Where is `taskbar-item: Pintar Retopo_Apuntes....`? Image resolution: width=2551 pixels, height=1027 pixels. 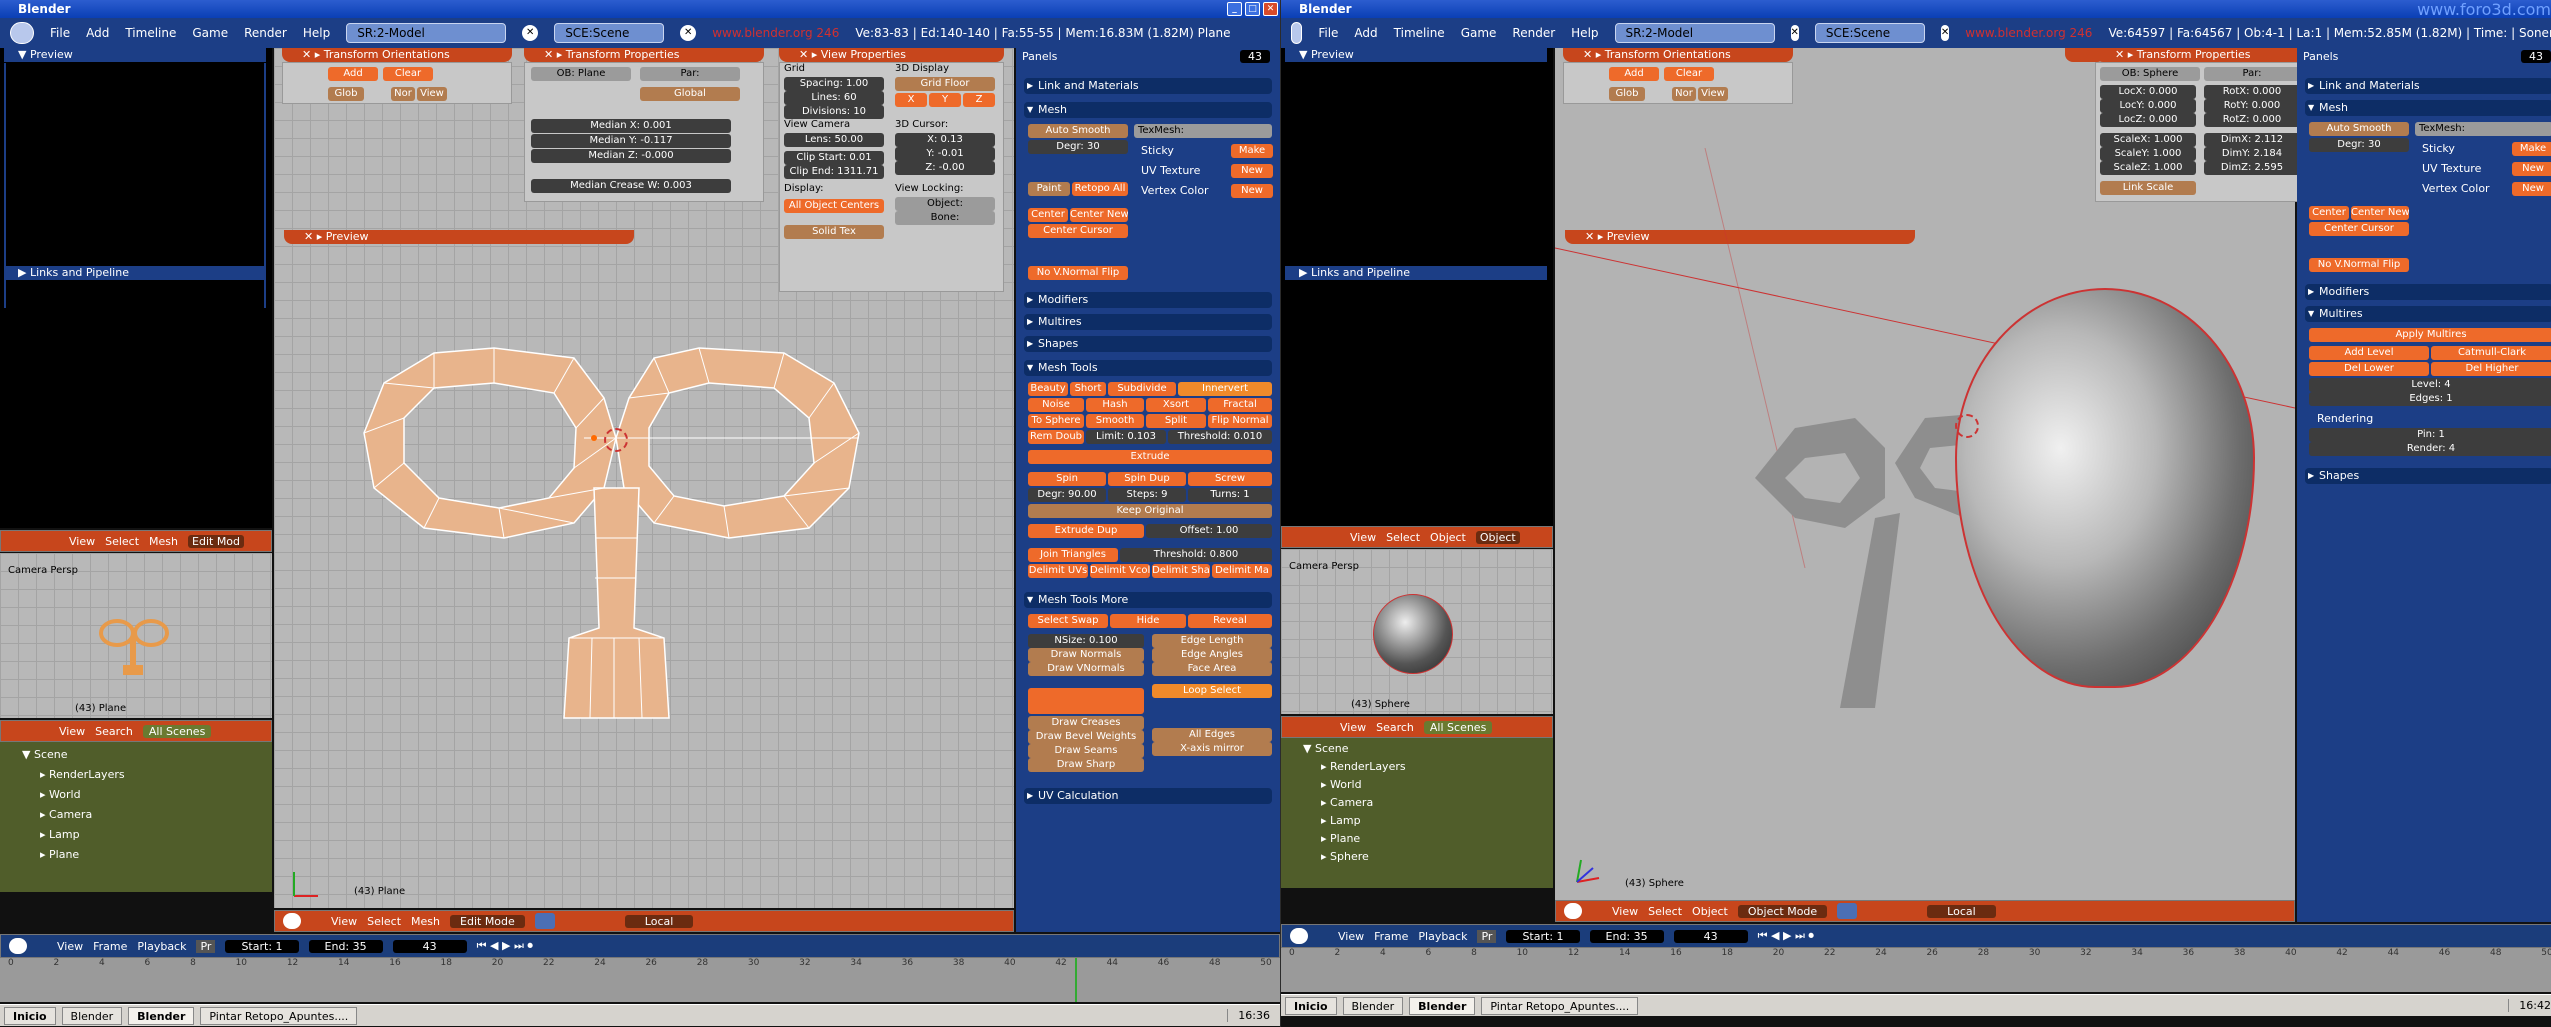 taskbar-item: Pintar Retopo_Apuntes.... is located at coordinates (1560, 1005).